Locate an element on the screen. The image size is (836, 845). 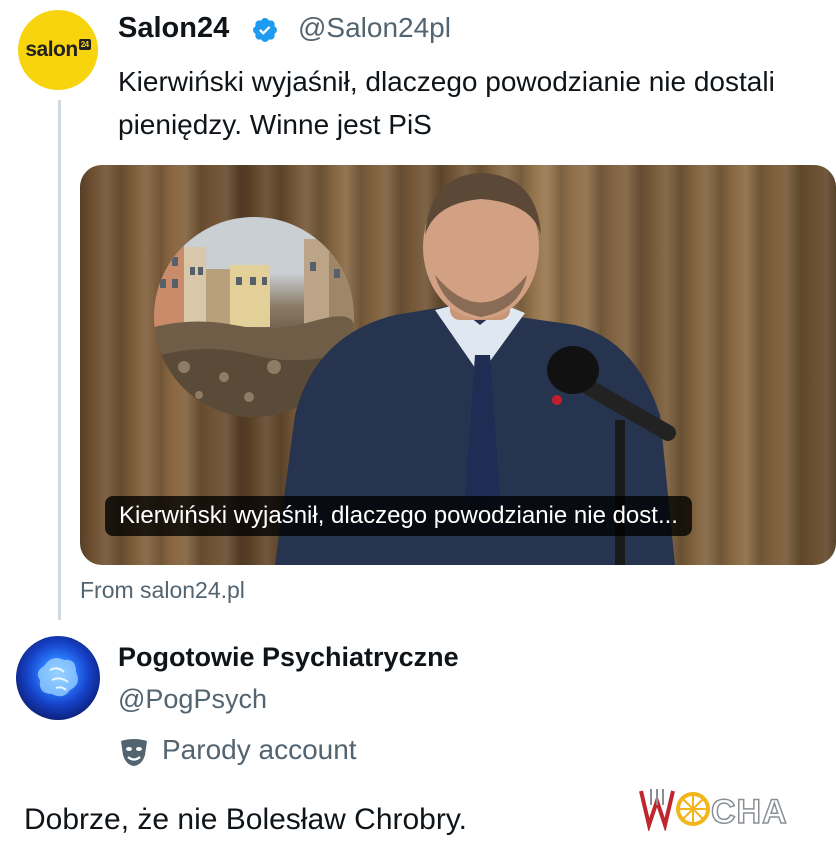
svg-text: CHA is located at coordinates (749, 812).